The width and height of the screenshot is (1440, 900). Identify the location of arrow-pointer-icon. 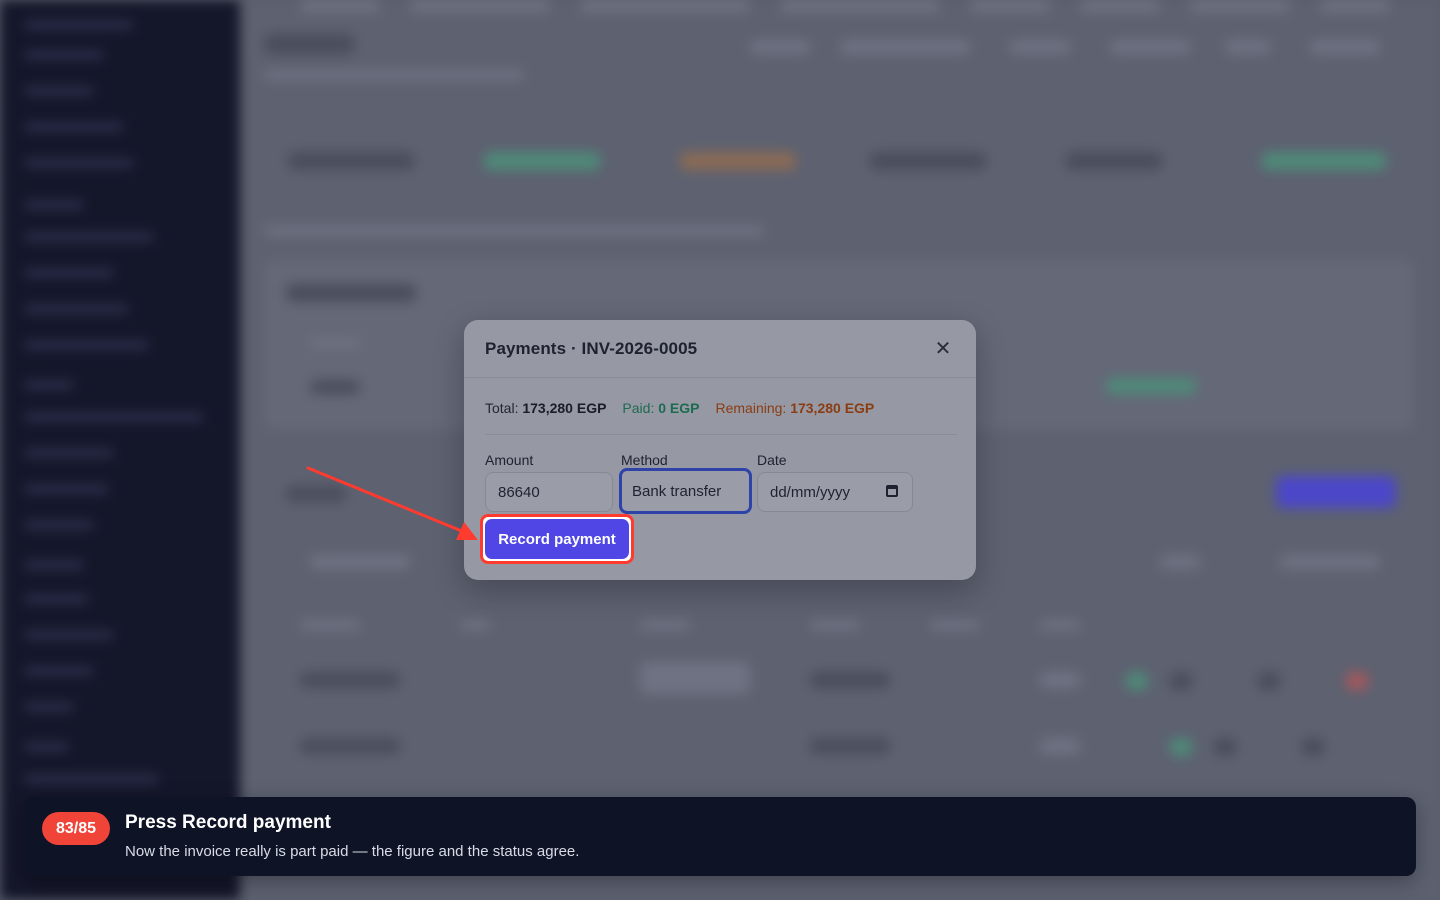
(392, 503).